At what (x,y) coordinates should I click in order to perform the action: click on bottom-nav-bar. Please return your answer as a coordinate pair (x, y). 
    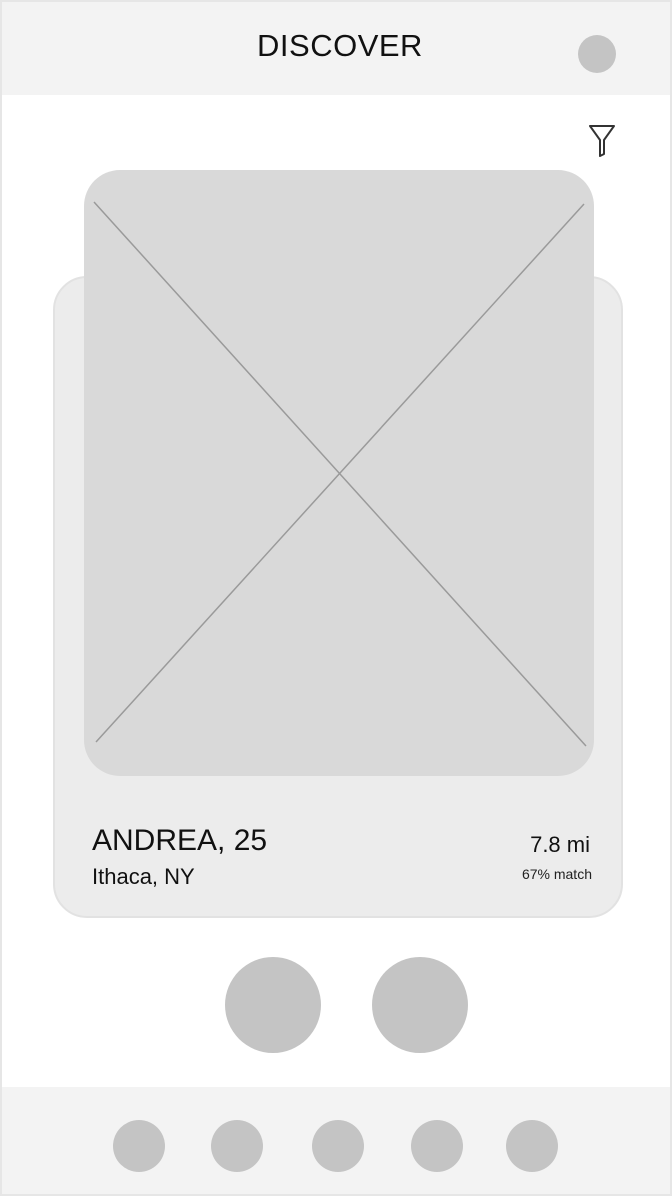
    Looking at the image, I should click on (336, 1140).